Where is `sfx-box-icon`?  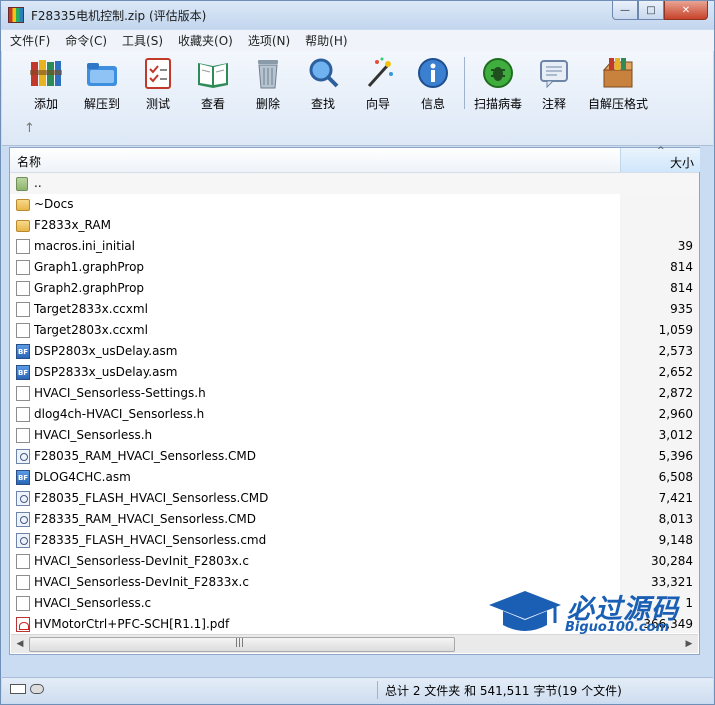 sfx-box-icon is located at coordinates (618, 73).